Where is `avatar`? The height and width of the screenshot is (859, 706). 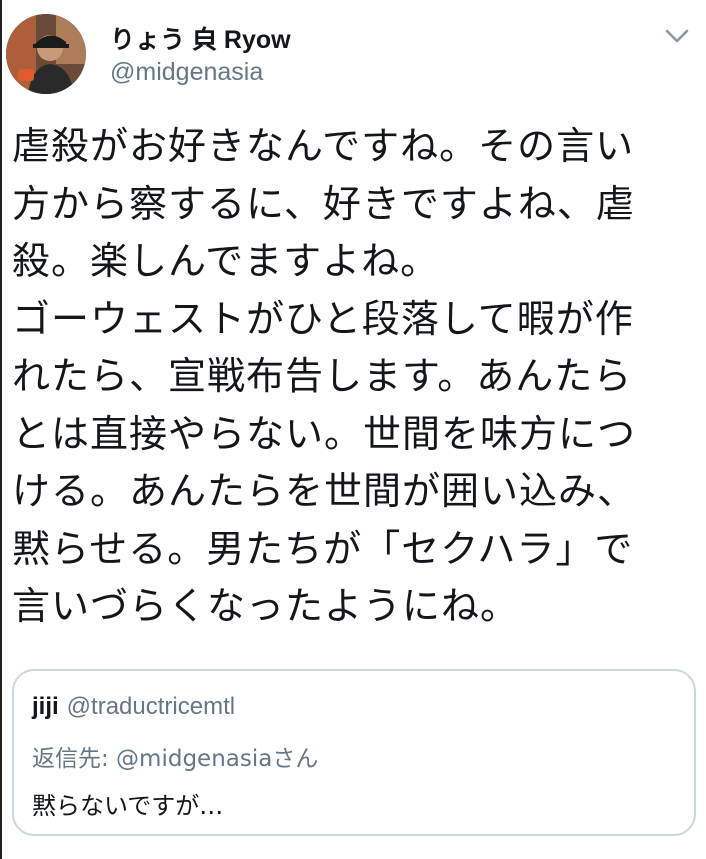 avatar is located at coordinates (46, 54).